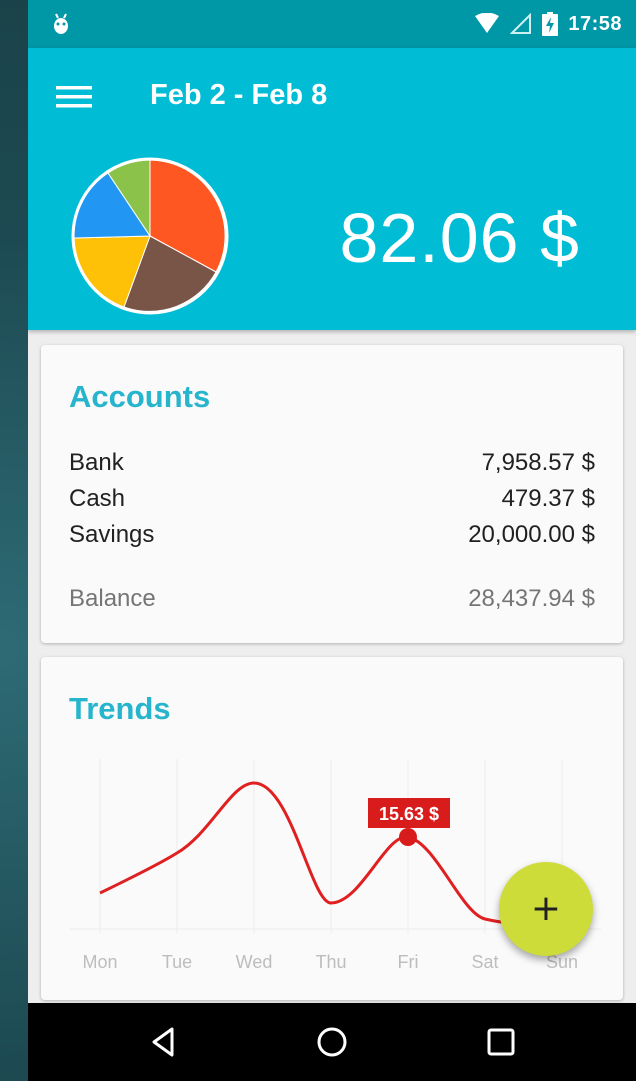 The image size is (636, 1081). I want to click on balance-row: Balance 28,437.94 $, so click(332, 599).